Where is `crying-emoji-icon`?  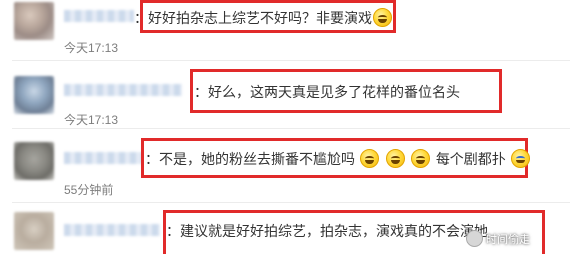
crying-emoji-icon is located at coordinates (521, 158).